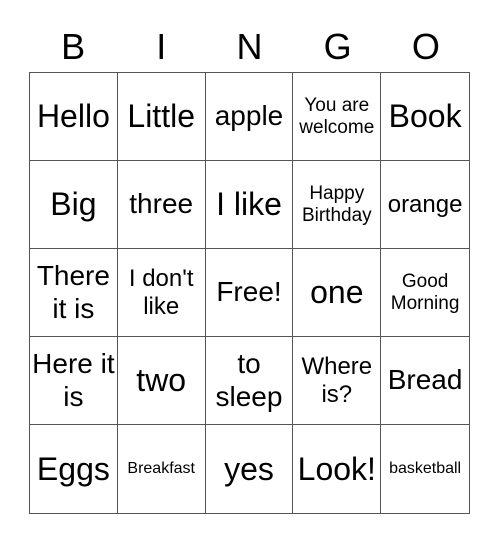  What do you see at coordinates (250, 469) in the screenshot?
I see `bingo-cell: yes` at bounding box center [250, 469].